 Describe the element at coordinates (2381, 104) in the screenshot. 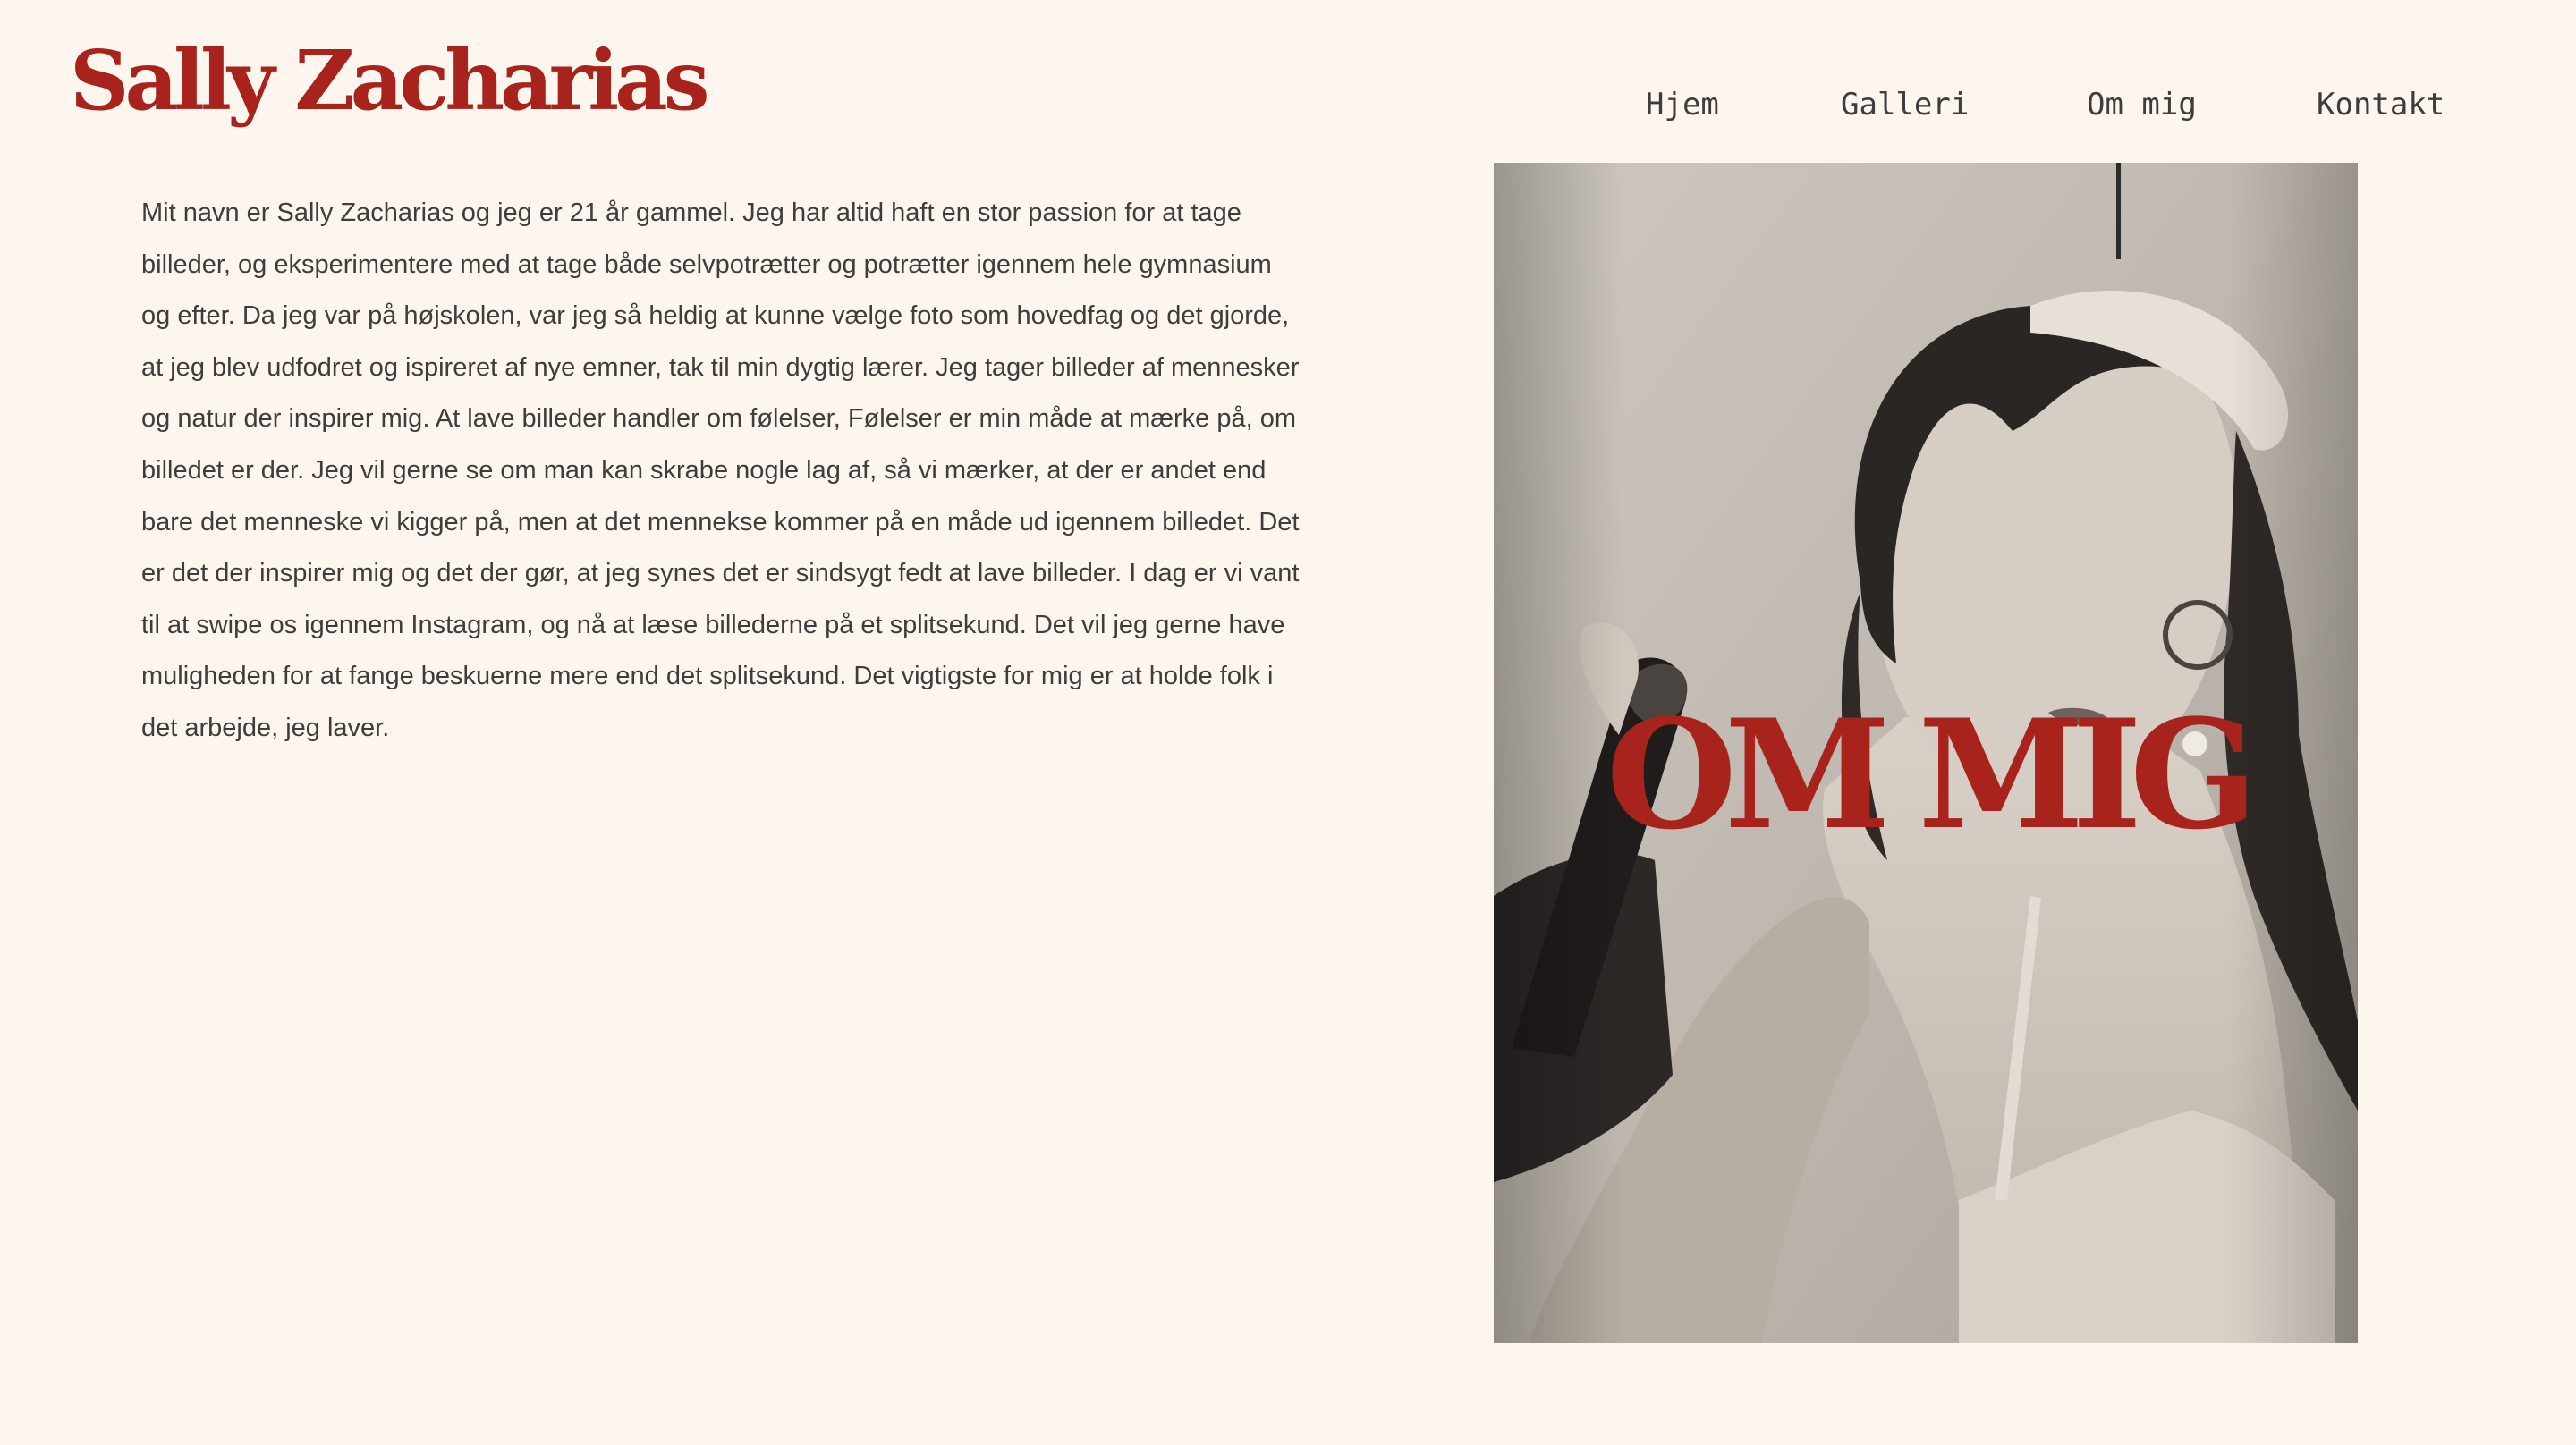

I see `nav-link-kontakt: Kontakt` at that location.